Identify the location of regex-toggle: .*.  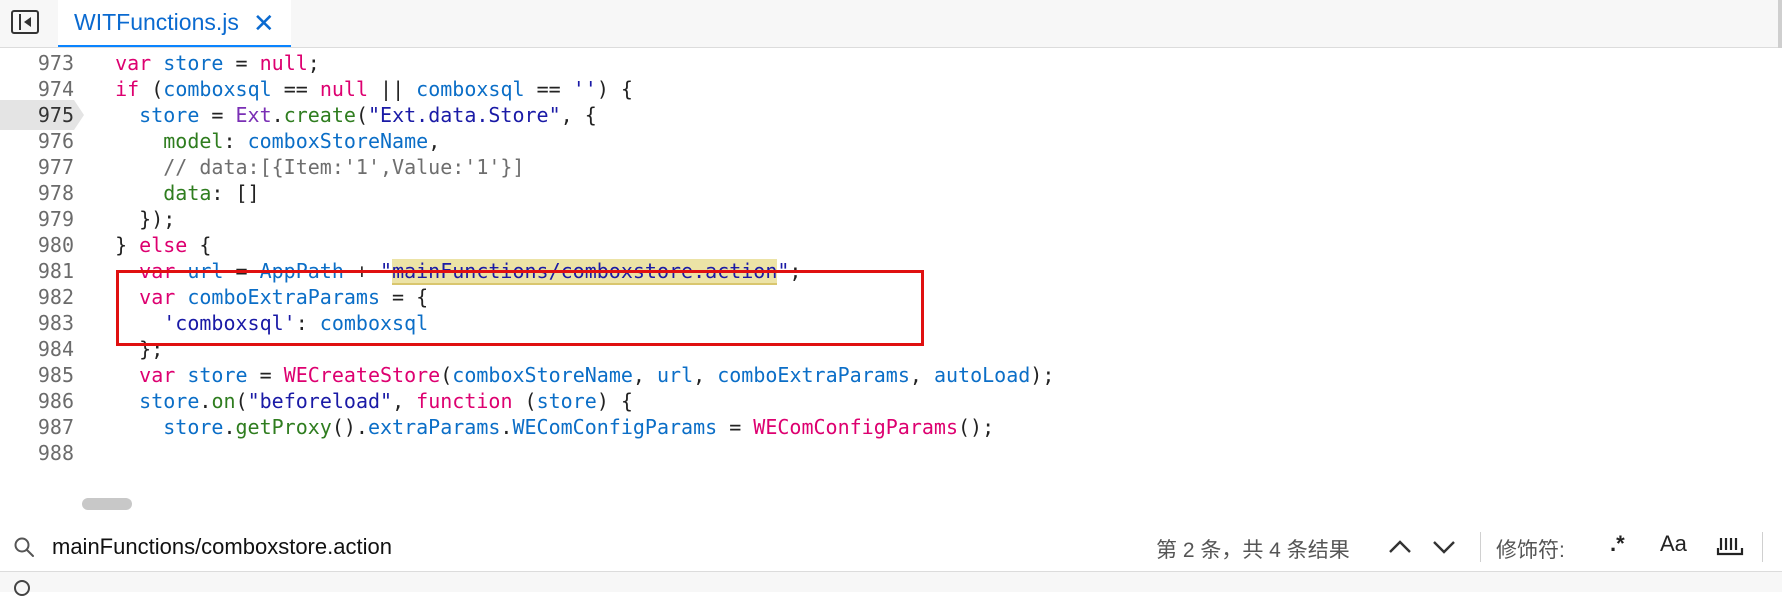
(1617, 544).